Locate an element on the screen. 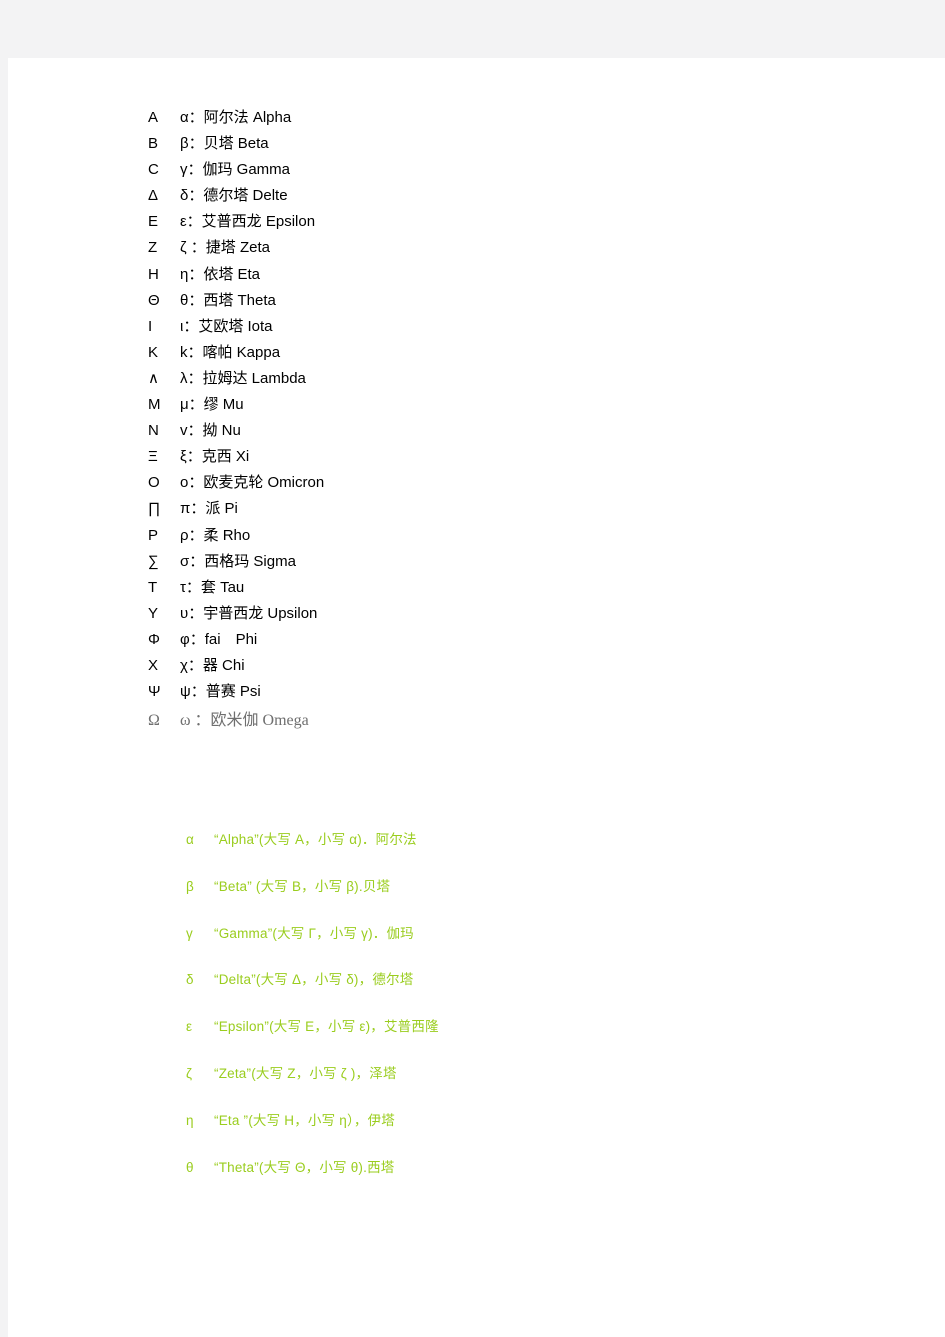 This screenshot has height=1337, width=945. uppercase-letter: O is located at coordinates (154, 483).